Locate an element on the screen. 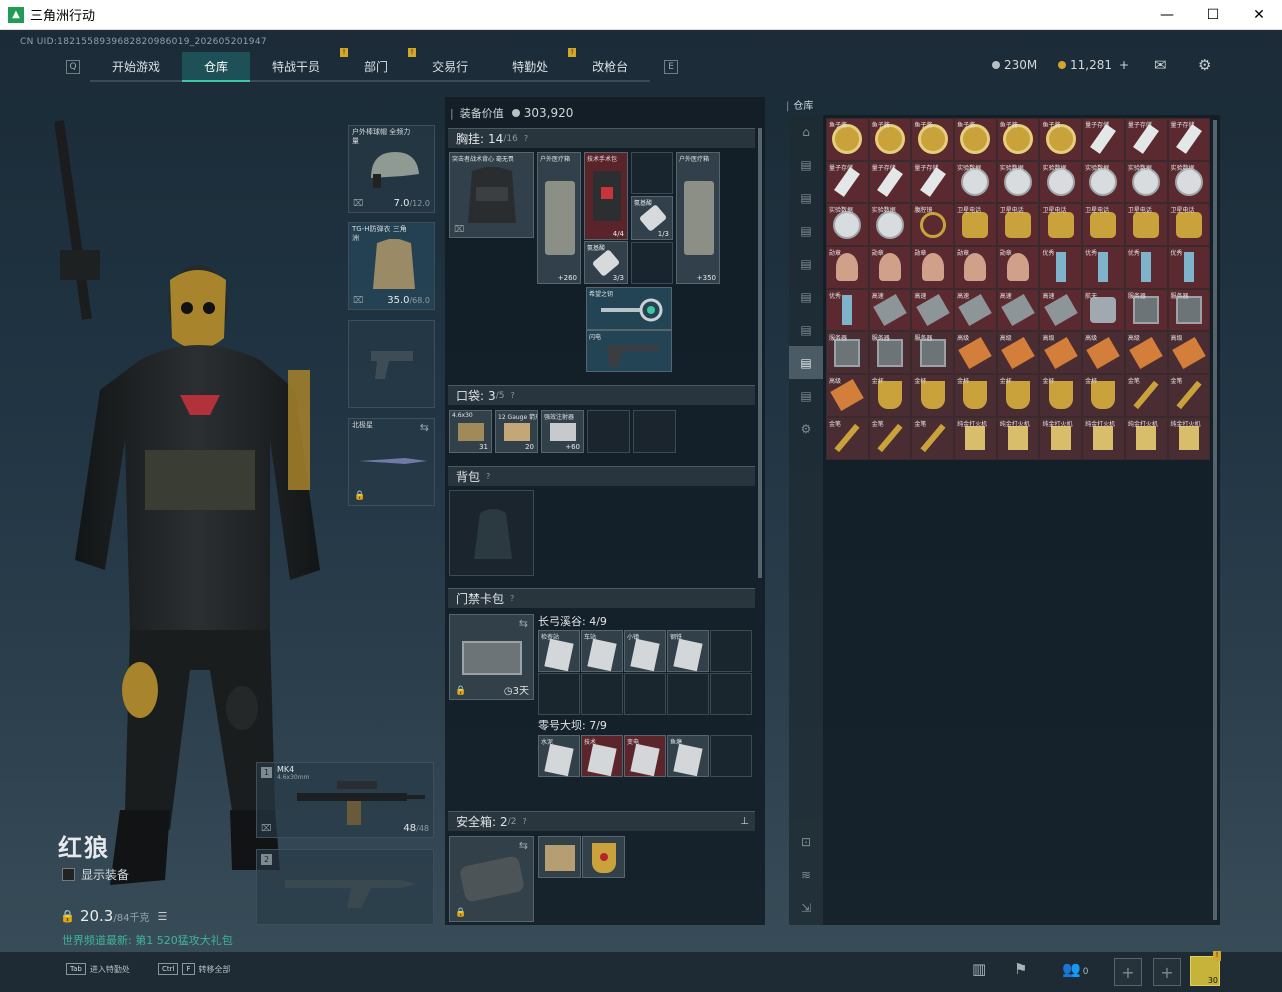 The height and width of the screenshot is (992, 1282). rig-key-hope: 希望之钥 is located at coordinates (629, 308).